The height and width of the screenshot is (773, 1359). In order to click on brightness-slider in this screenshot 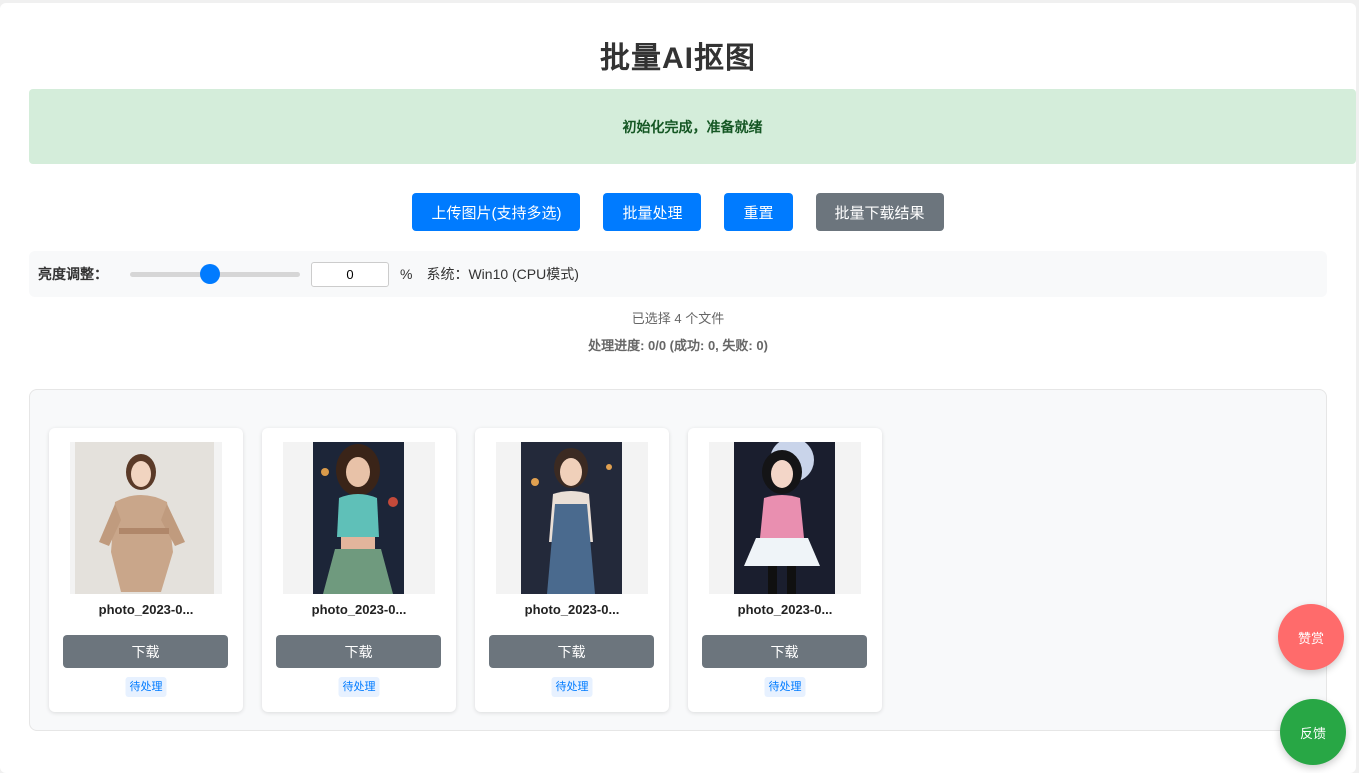, I will do `click(215, 273)`.